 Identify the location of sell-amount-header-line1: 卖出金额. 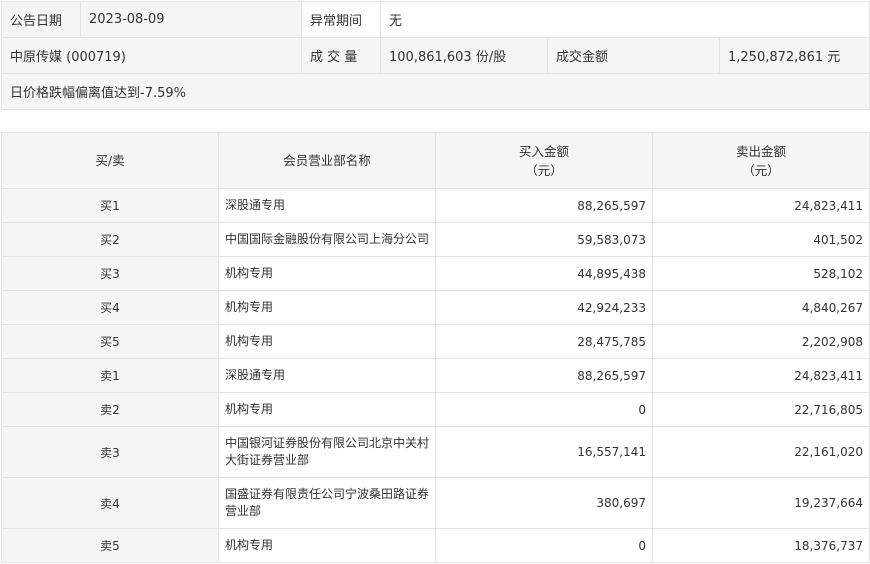
(760, 151).